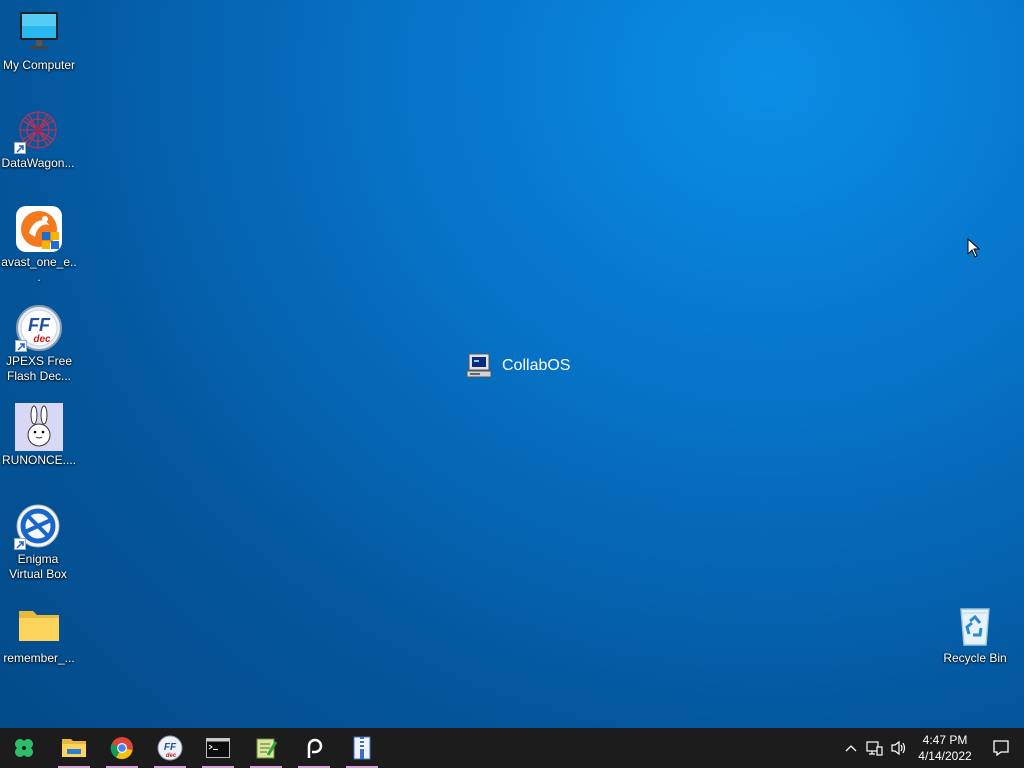  I want to click on notepad-icon, so click(267, 748).